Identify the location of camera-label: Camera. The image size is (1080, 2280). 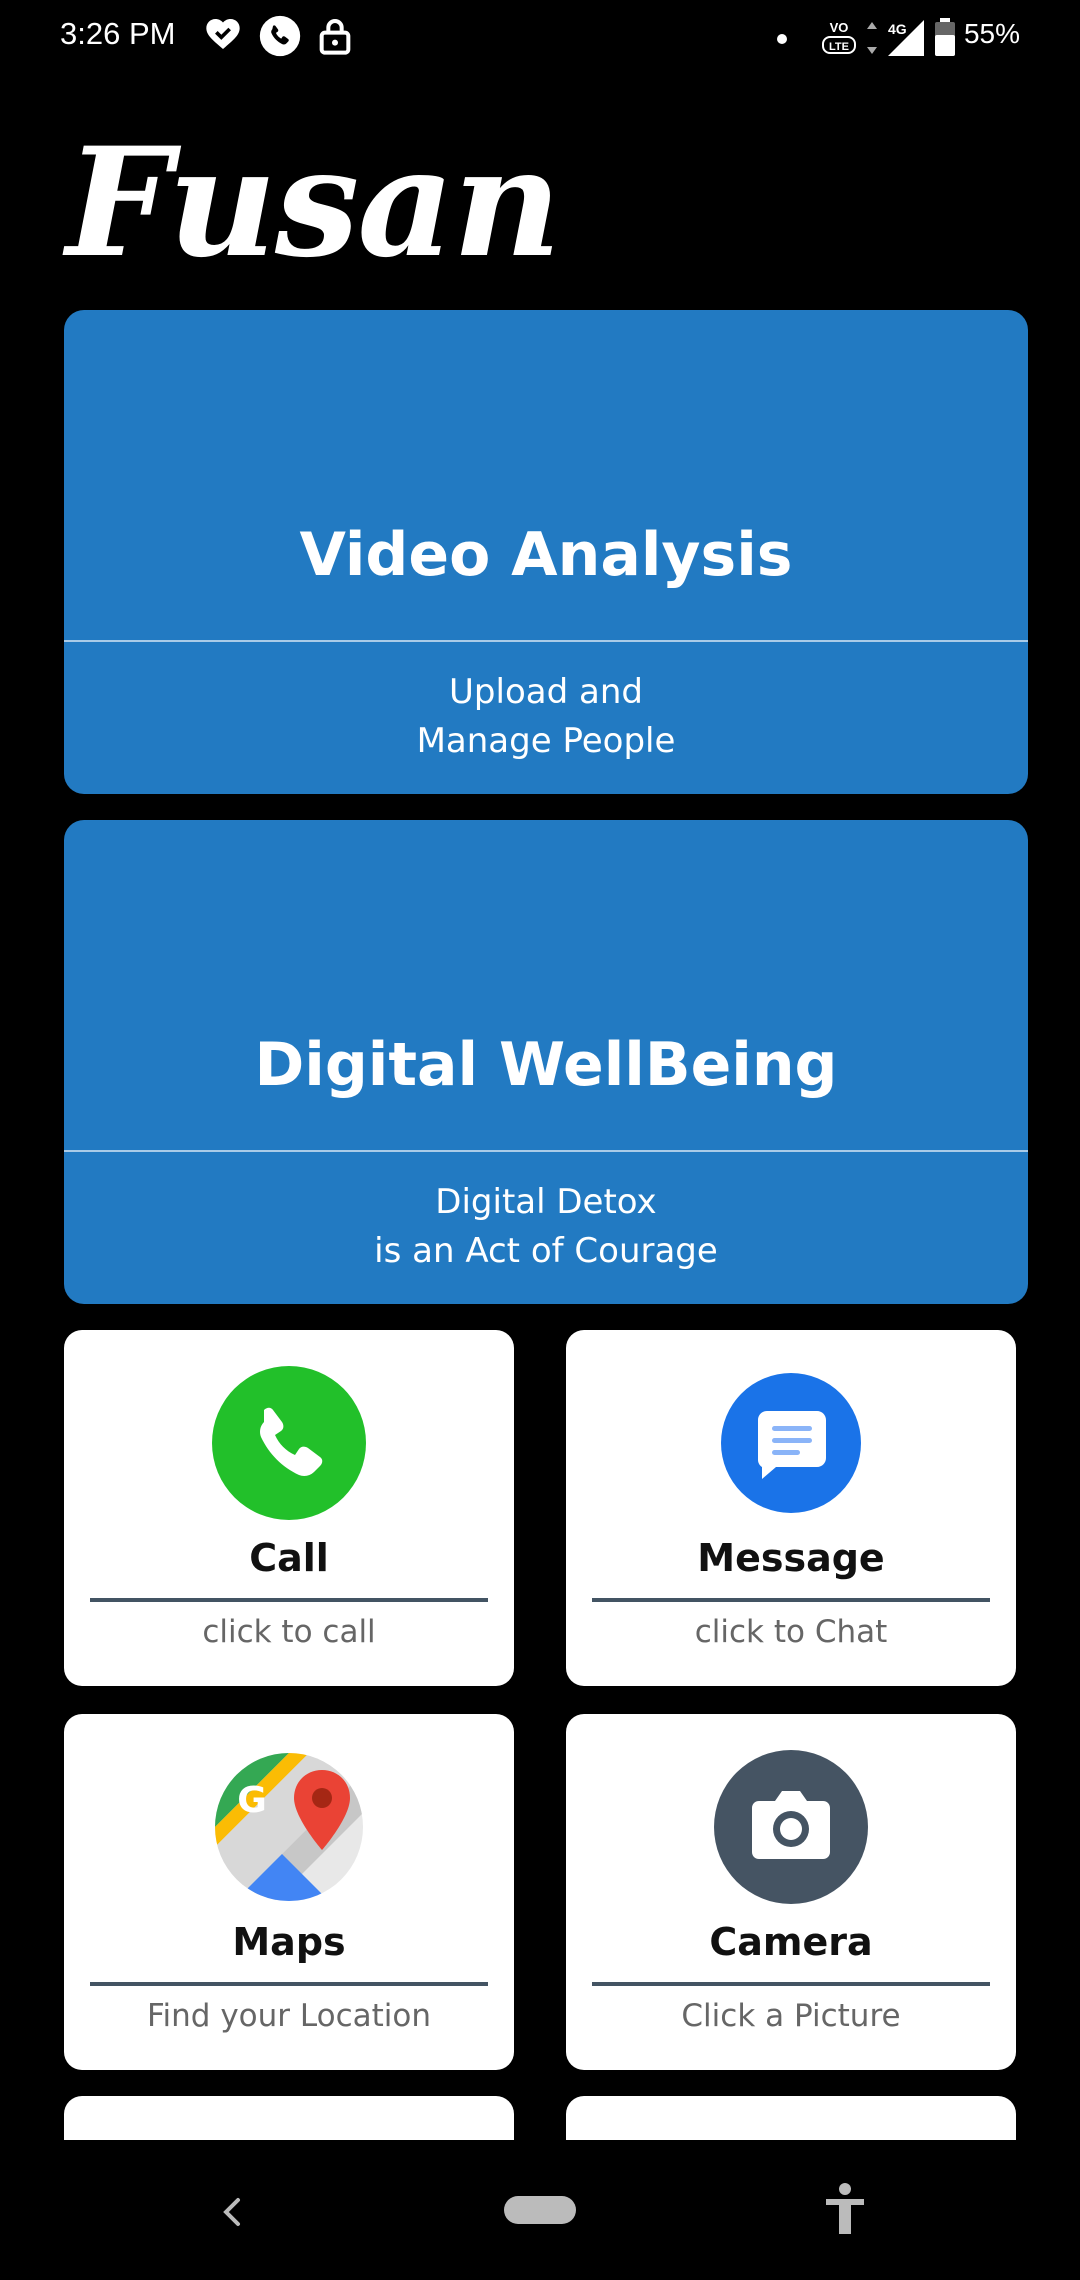
(791, 1942).